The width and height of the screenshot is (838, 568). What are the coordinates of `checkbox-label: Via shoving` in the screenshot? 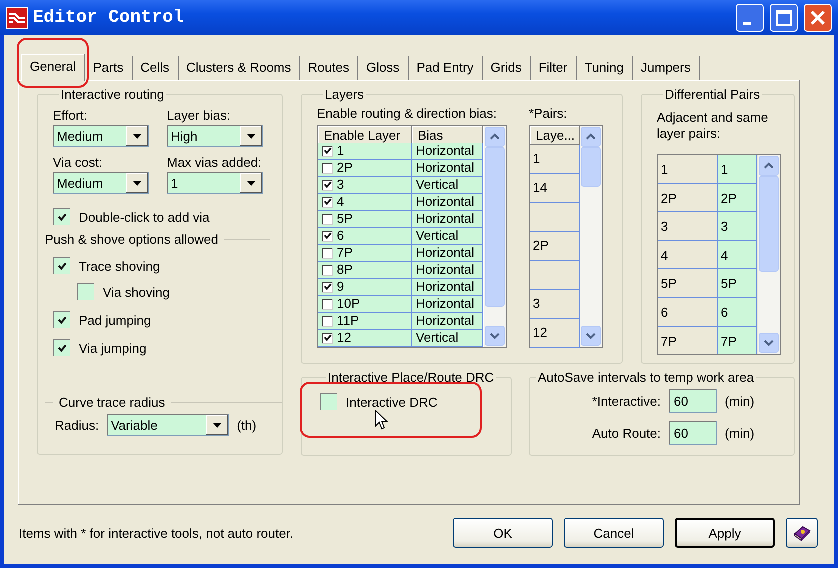 It's located at (136, 292).